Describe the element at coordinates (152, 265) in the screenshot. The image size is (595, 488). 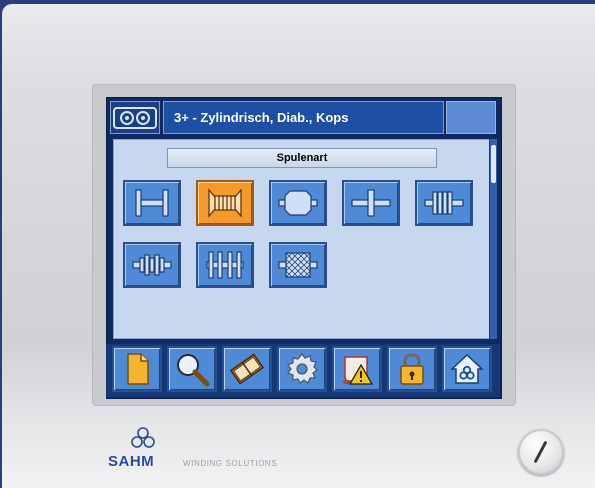
I see `segmented-spool-icon` at that location.